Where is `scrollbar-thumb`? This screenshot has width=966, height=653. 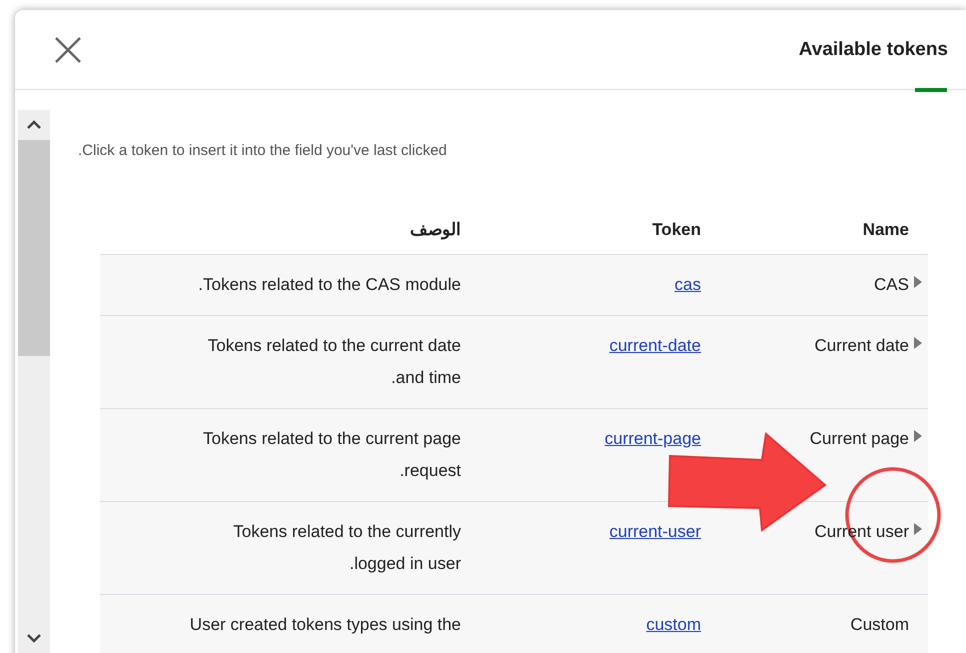 scrollbar-thumb is located at coordinates (34, 248).